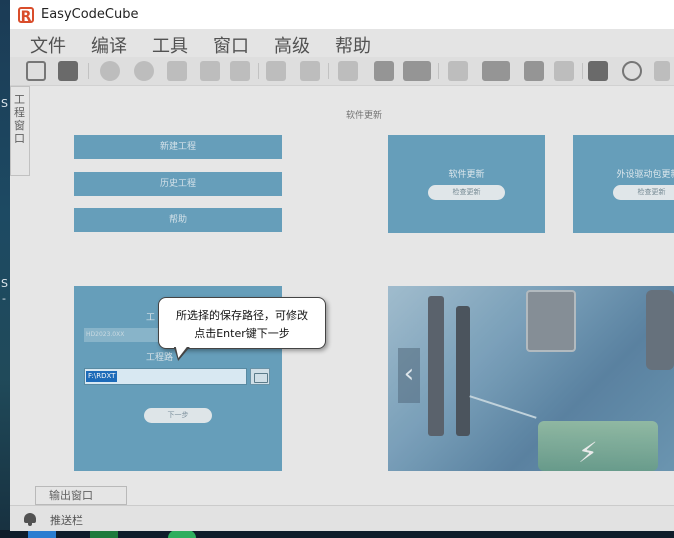 Image resolution: width=674 pixels, height=538 pixels. I want to click on toolbar, so click(342, 71).